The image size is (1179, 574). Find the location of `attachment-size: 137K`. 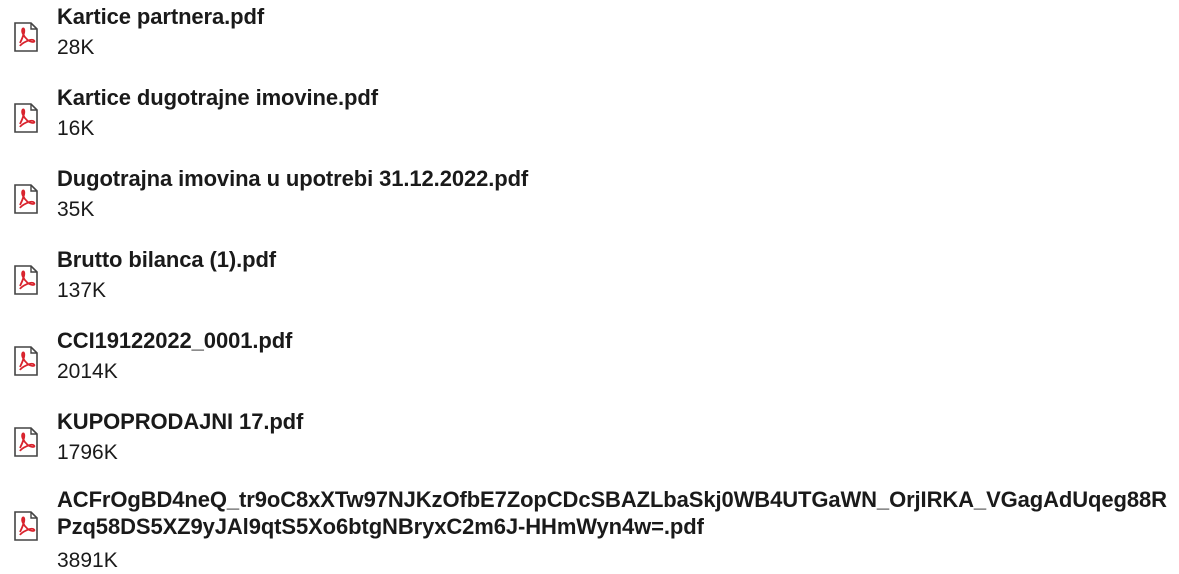

attachment-size: 137K is located at coordinates (82, 290).